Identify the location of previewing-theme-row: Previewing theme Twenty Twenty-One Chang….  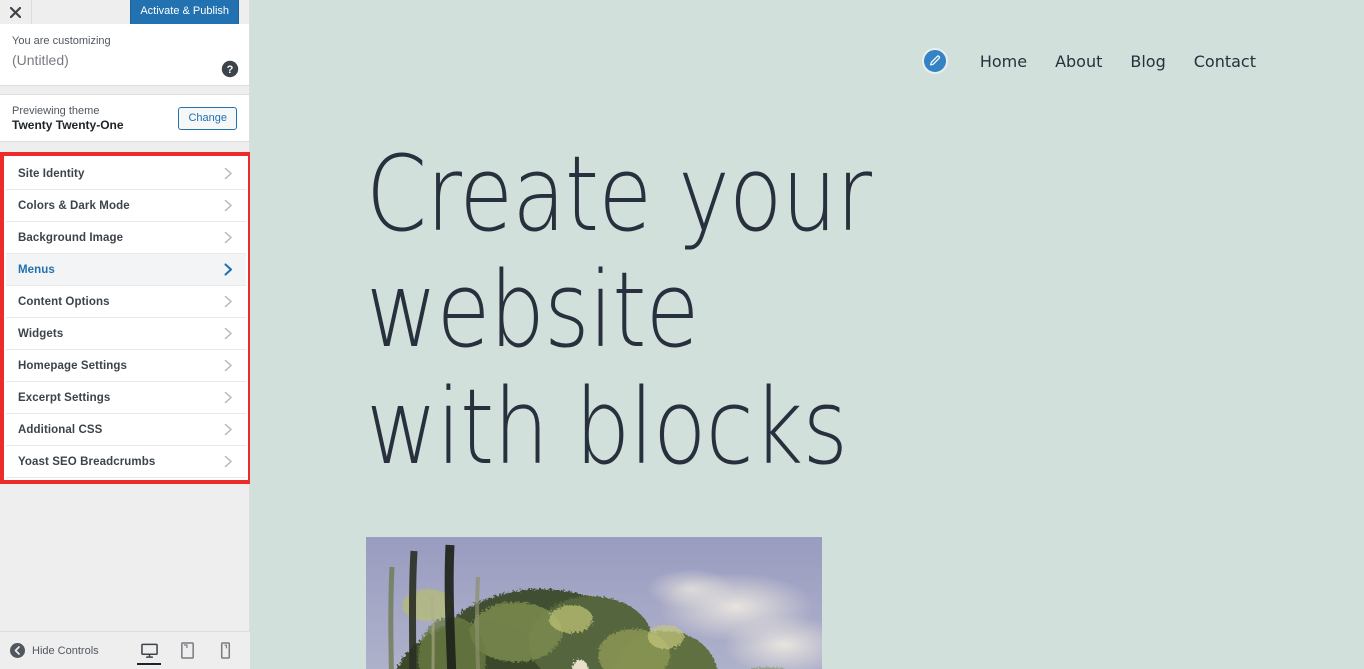
(124, 118).